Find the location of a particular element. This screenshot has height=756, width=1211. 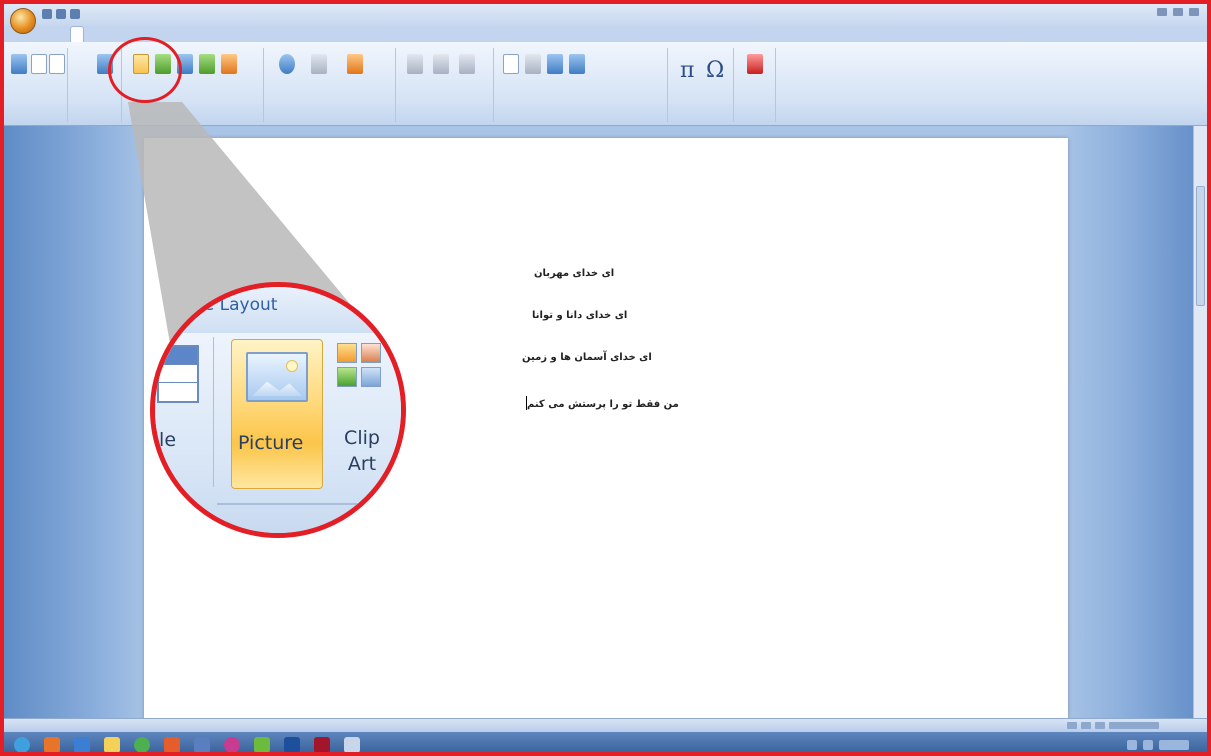

browser-icon is located at coordinates (82, 744).